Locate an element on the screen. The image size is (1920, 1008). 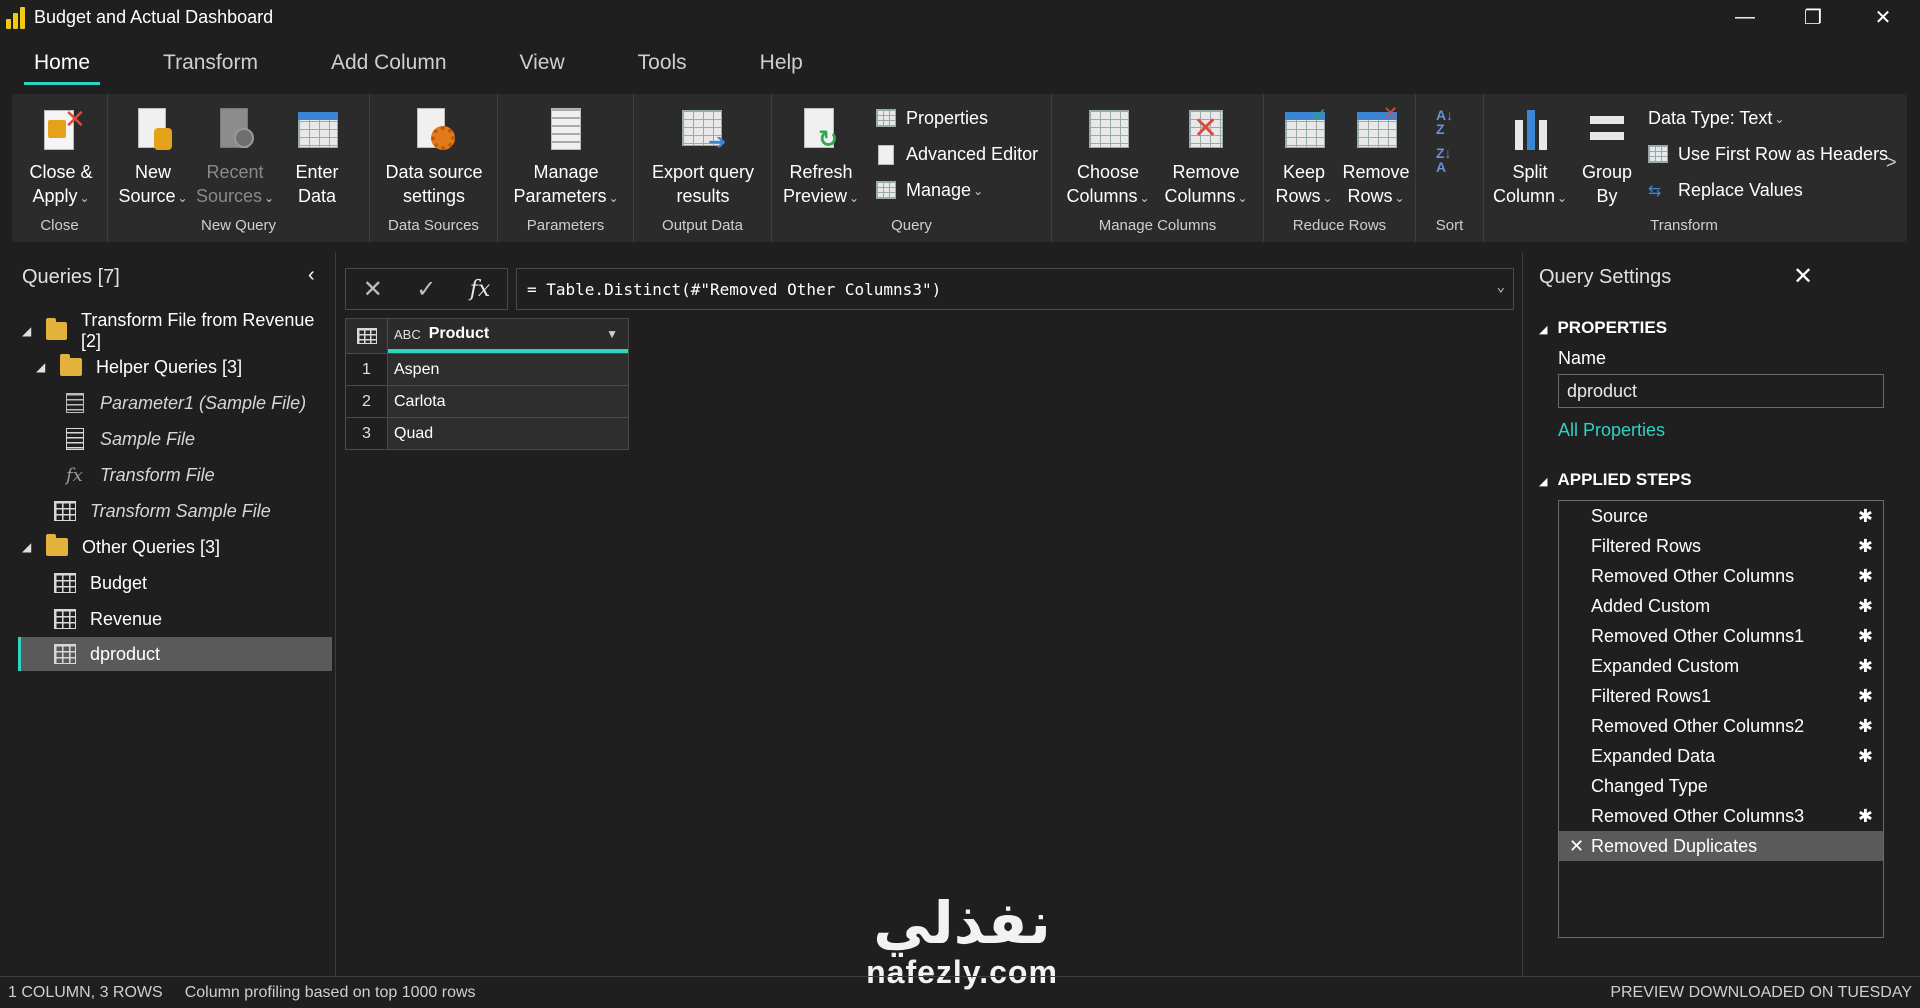
applied-step: Removed Other Columns ✱ is located at coordinates (1721, 576).